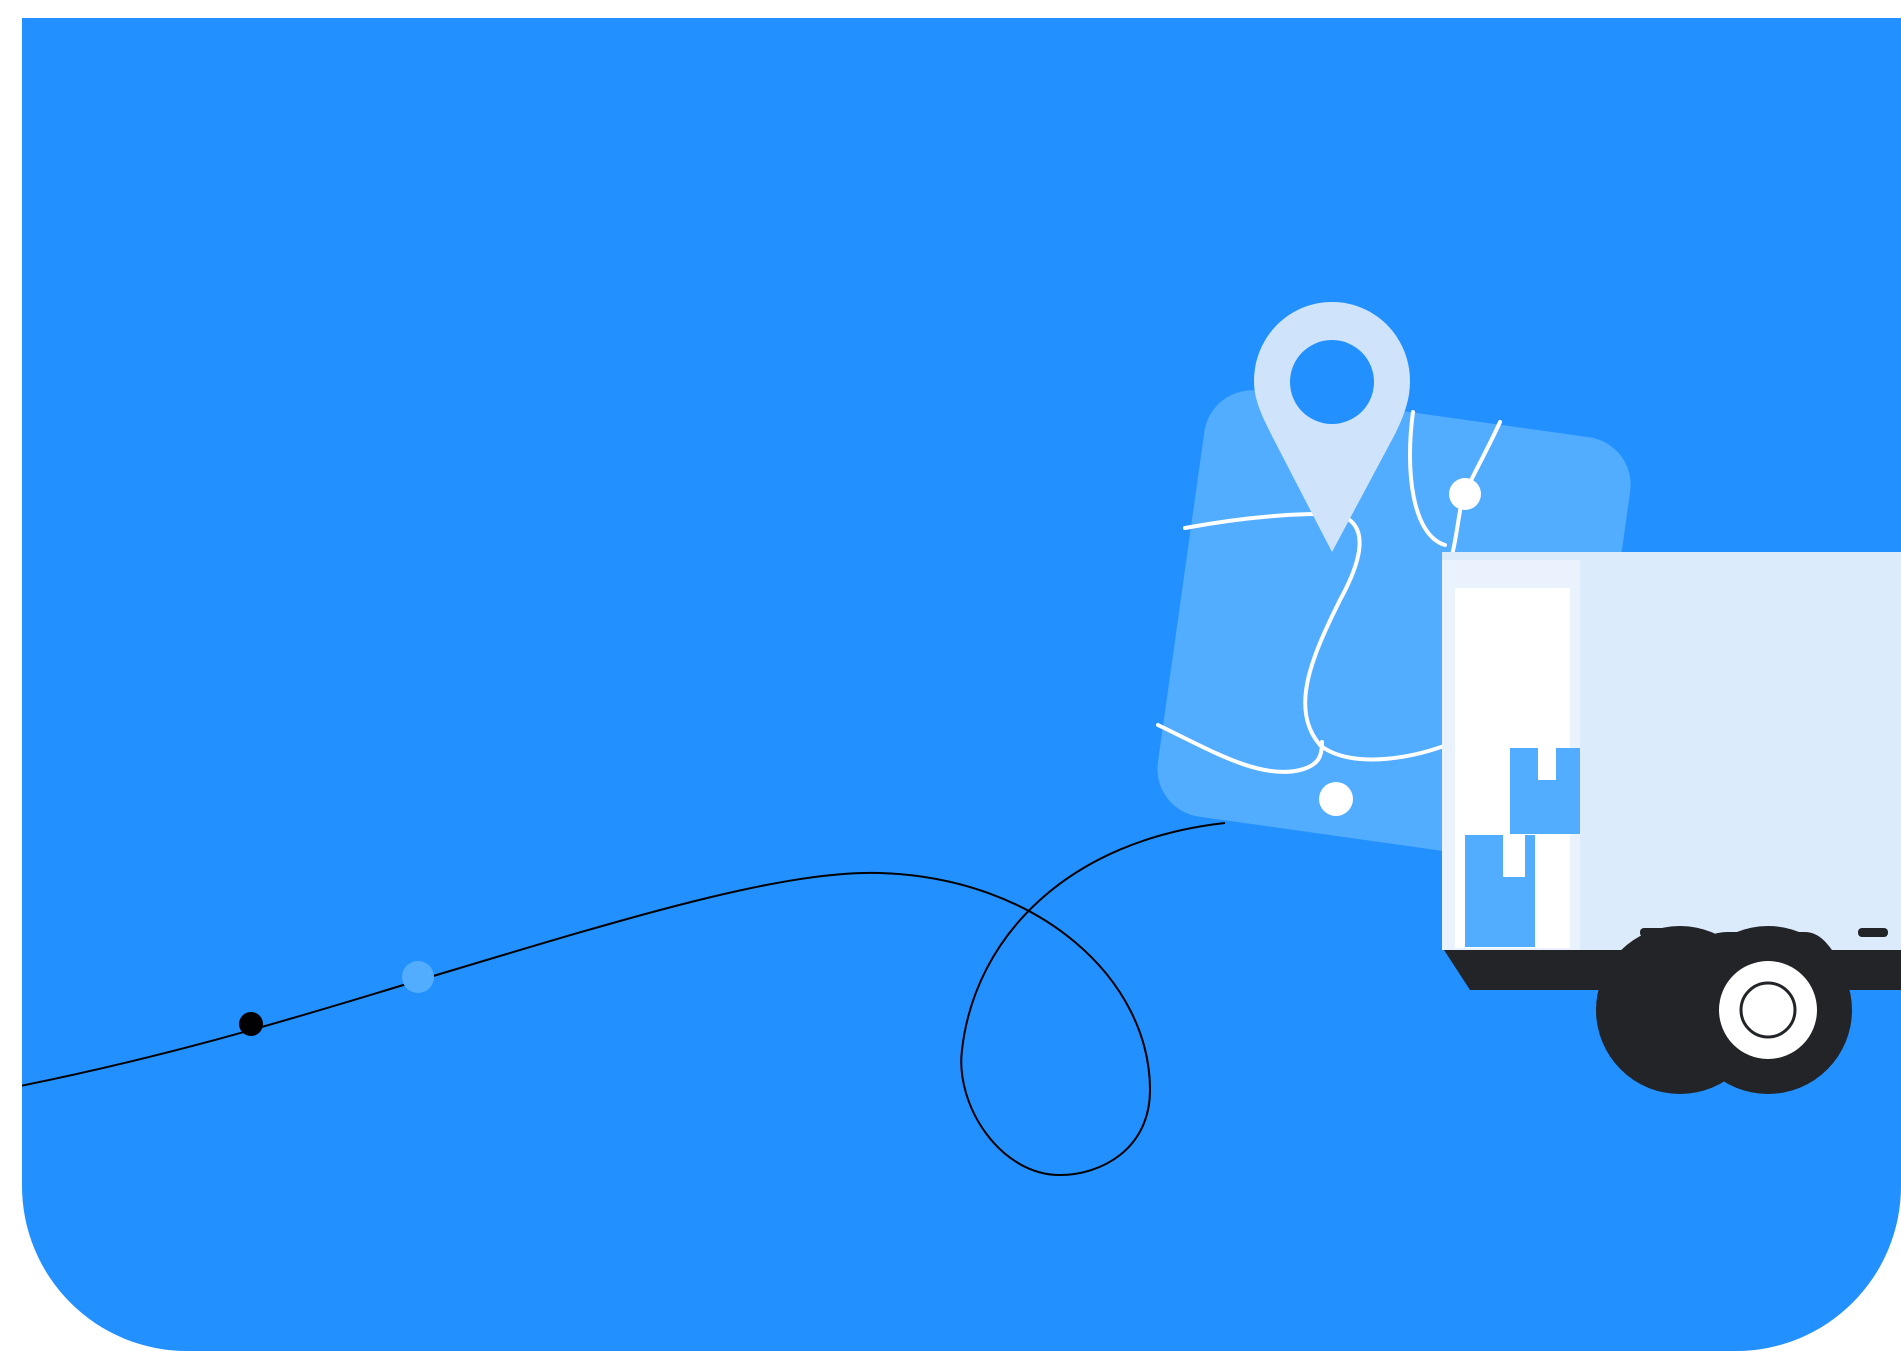 The width and height of the screenshot is (1901, 1351). I want to click on truck-handle-right, so click(1873, 932).